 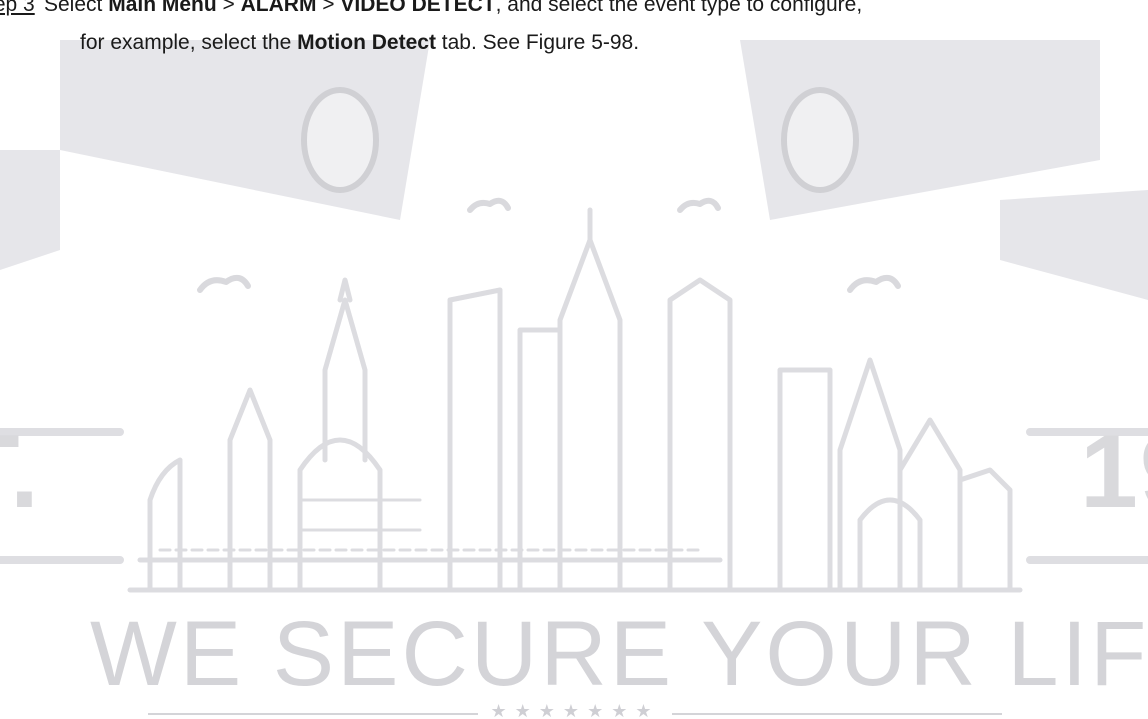 What do you see at coordinates (537, 42) in the screenshot?
I see `line2-suffix: tab. See Figure 5-98.` at bounding box center [537, 42].